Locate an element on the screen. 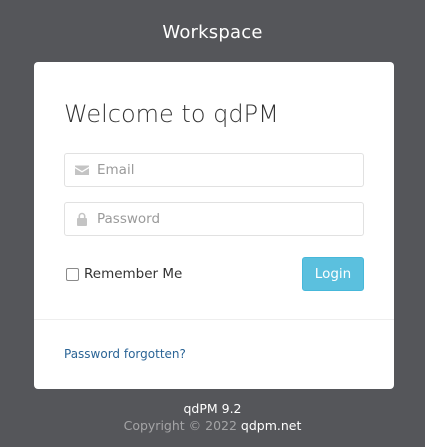 Image resolution: width=425 pixels, height=447 pixels. footer: qdPM 9.2 Copyright © 2022 qdpm.net is located at coordinates (212, 418).